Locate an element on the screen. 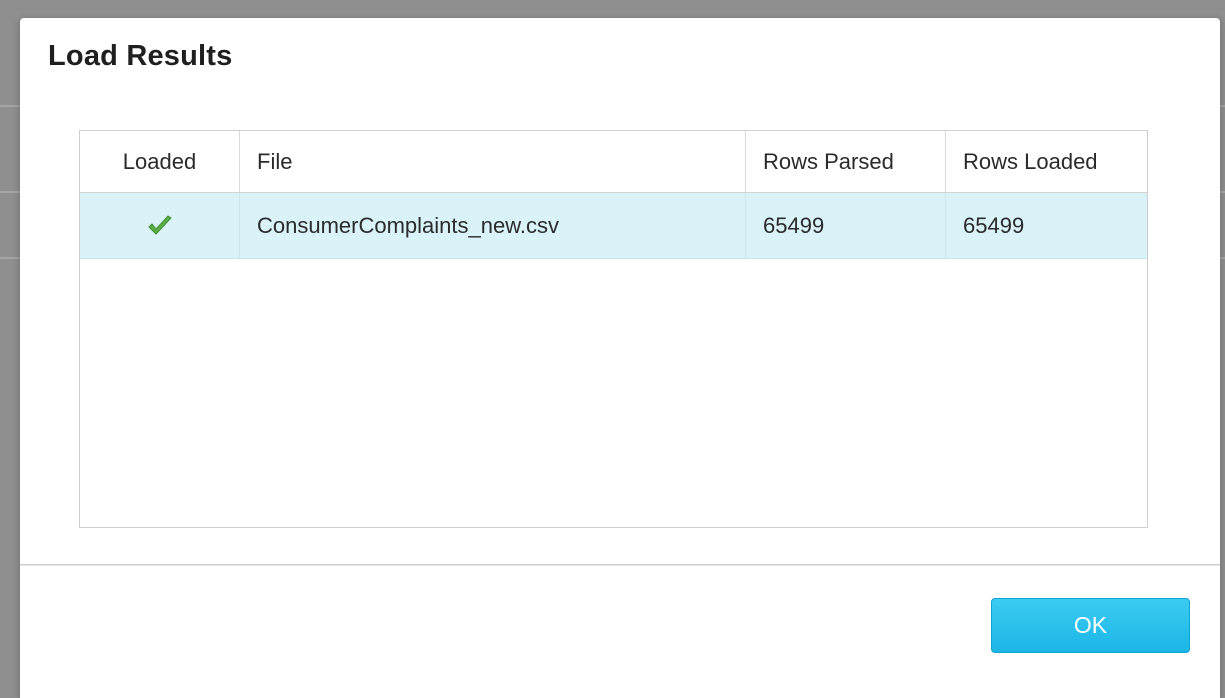 Image resolution: width=1225 pixels, height=698 pixels. table-header: Loaded File Rows Parsed Rows Loaded is located at coordinates (613, 162).